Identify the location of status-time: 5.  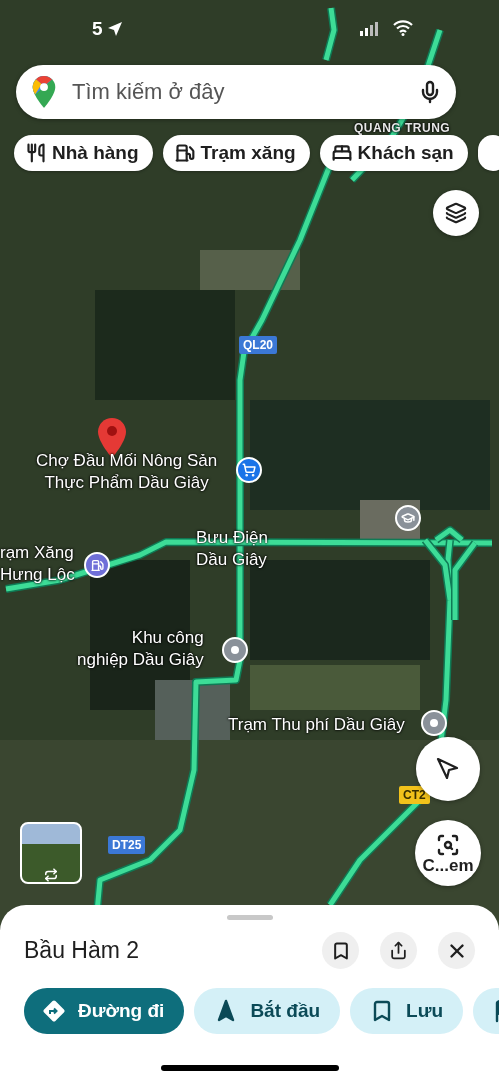
(97, 29).